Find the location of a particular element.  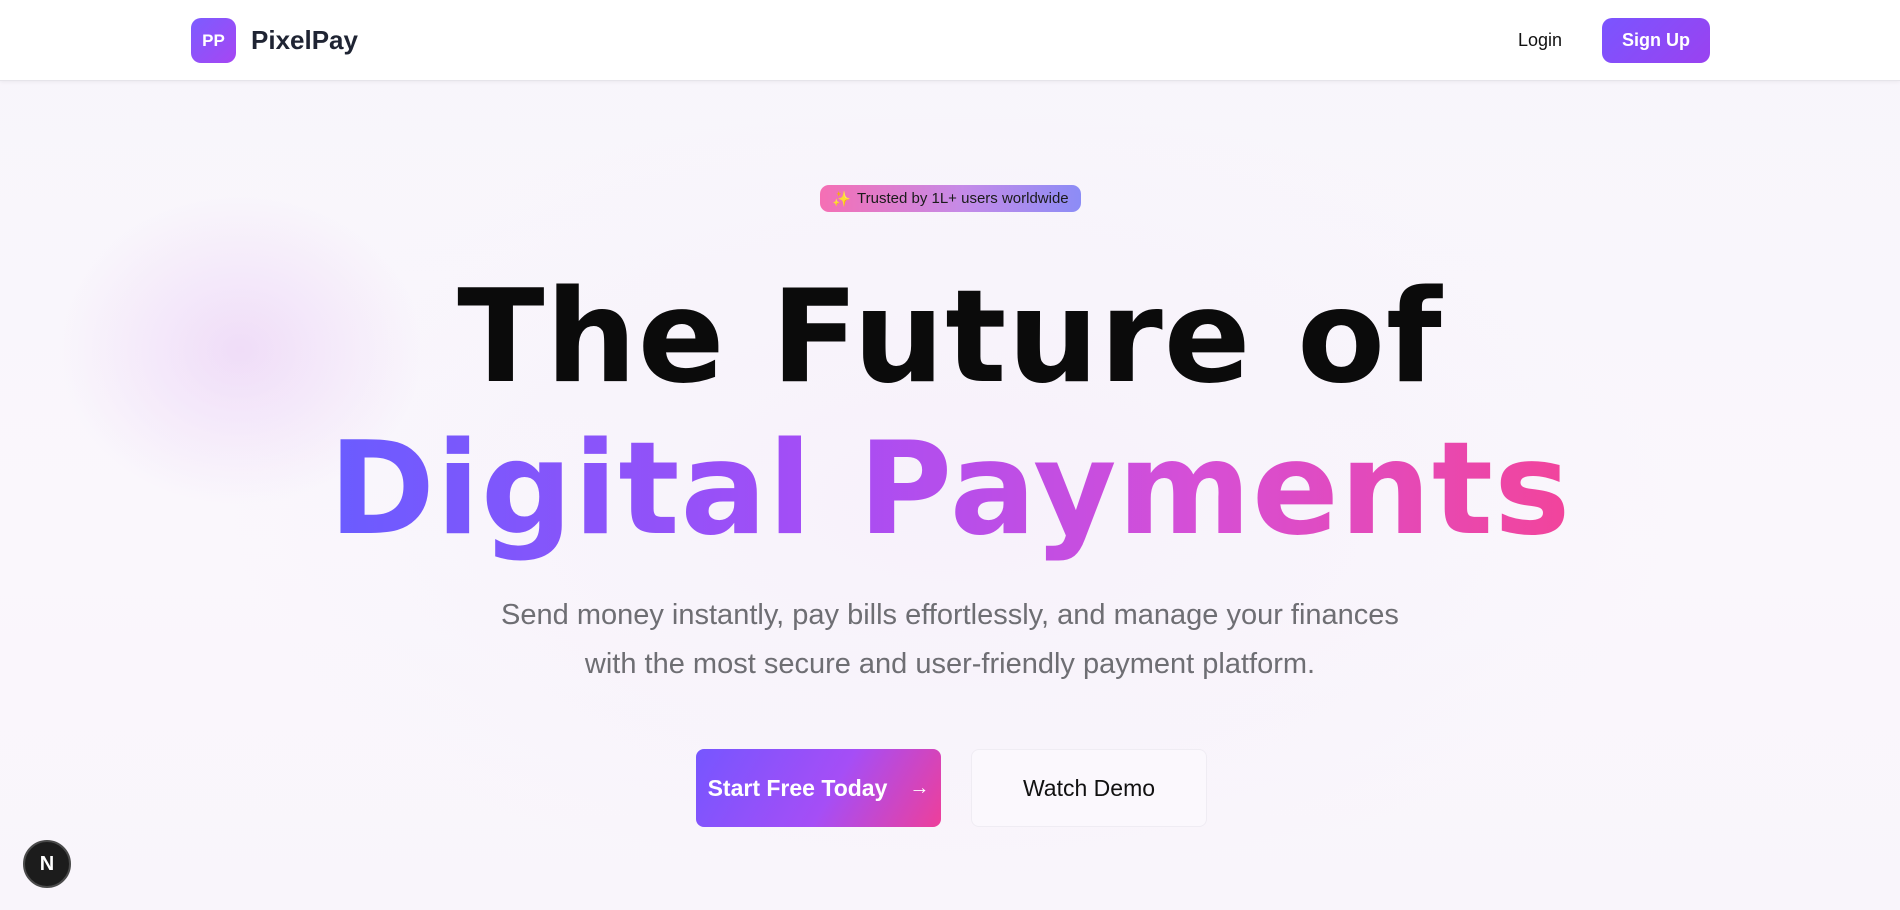

brand: PP PixelPay is located at coordinates (274, 40).